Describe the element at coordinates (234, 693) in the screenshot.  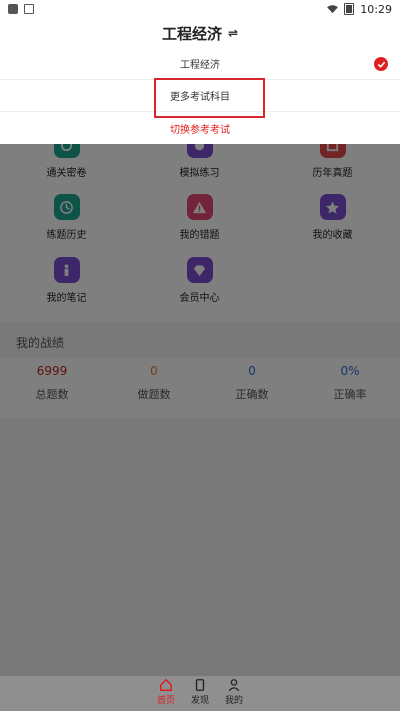
I see `tab-mine: 我的` at that location.